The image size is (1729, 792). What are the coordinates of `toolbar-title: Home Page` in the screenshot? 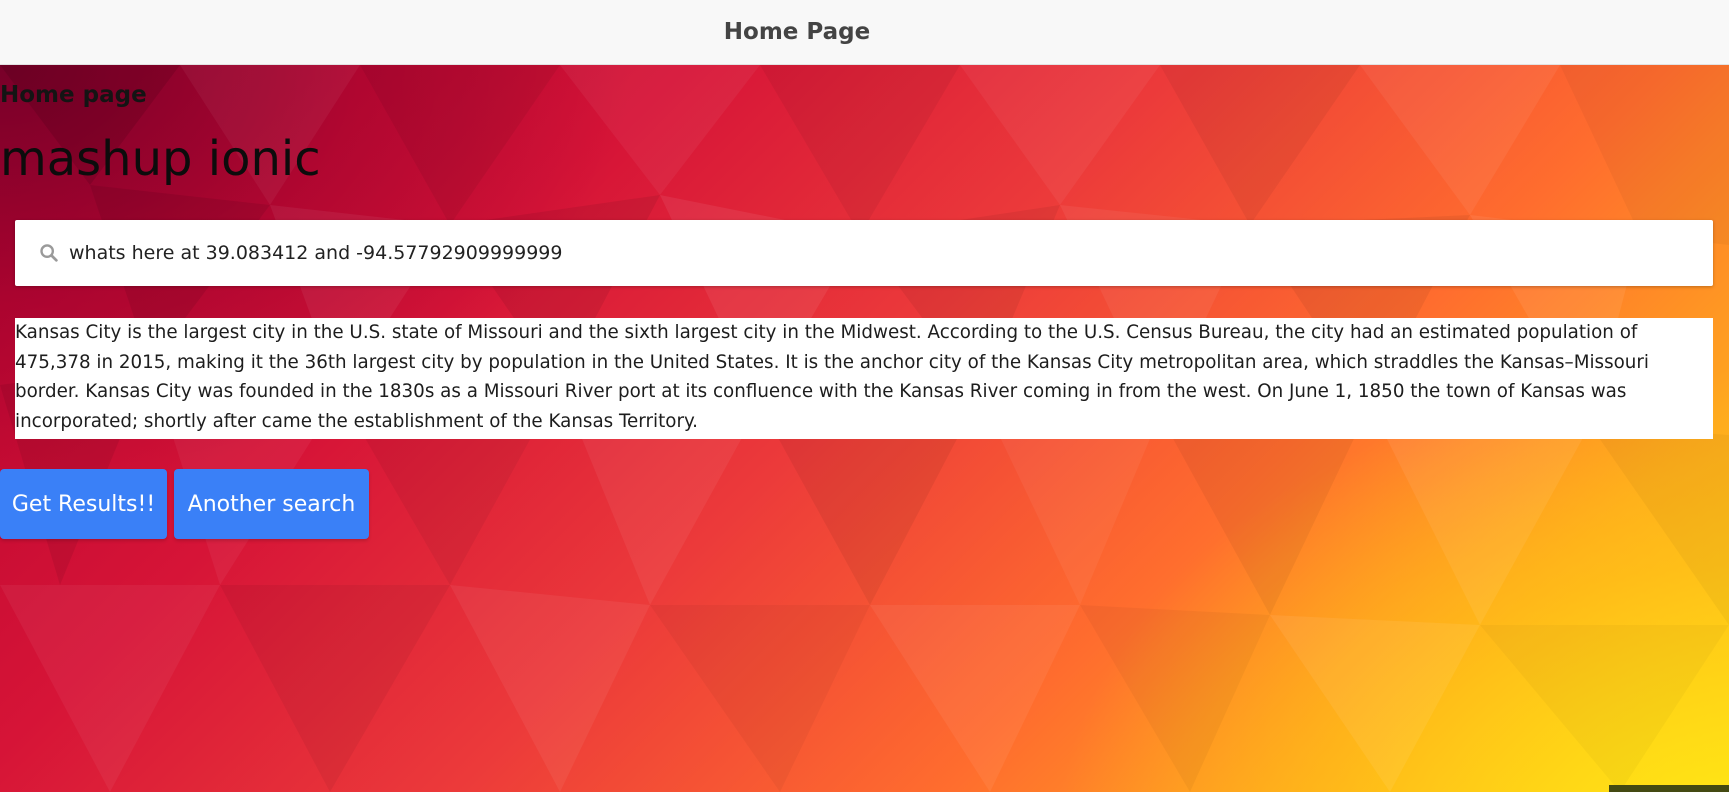 It's located at (797, 32).